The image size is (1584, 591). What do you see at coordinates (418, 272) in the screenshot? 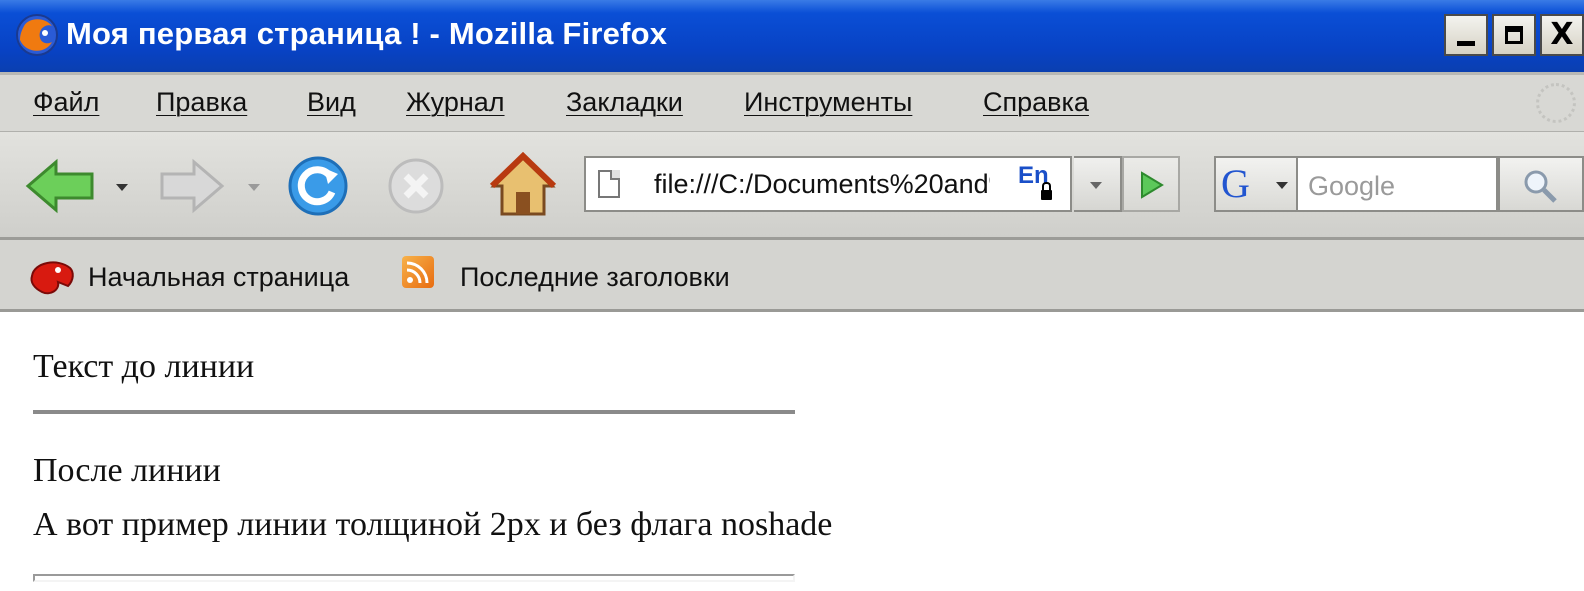
I see `rss-feed-icon` at bounding box center [418, 272].